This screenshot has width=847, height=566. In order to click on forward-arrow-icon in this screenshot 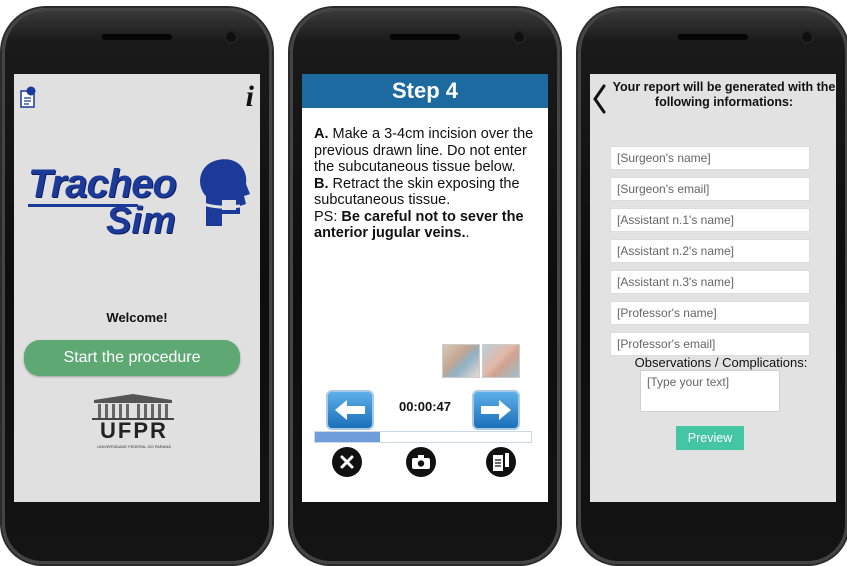, I will do `click(496, 410)`.